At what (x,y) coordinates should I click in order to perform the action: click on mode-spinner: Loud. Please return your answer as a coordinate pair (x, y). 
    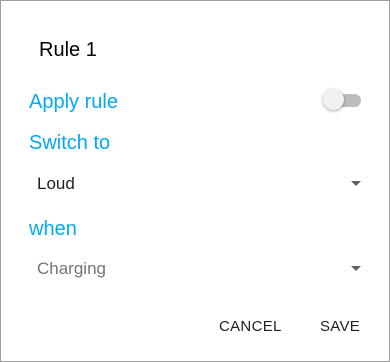
    Looking at the image, I should click on (197, 184).